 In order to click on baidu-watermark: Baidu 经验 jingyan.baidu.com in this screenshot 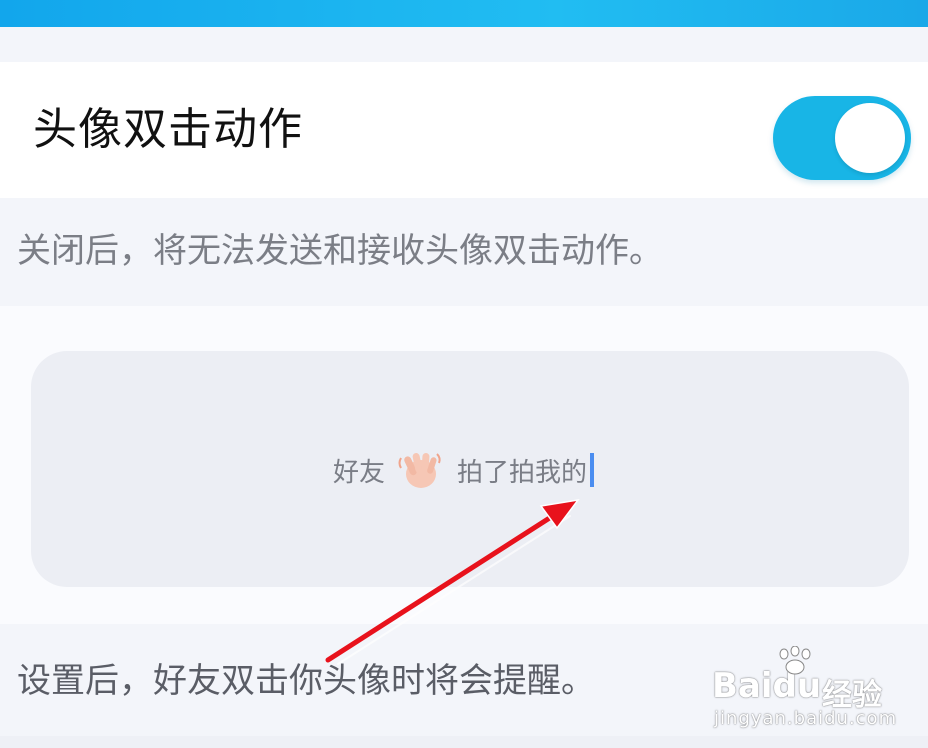, I will do `click(804, 691)`.